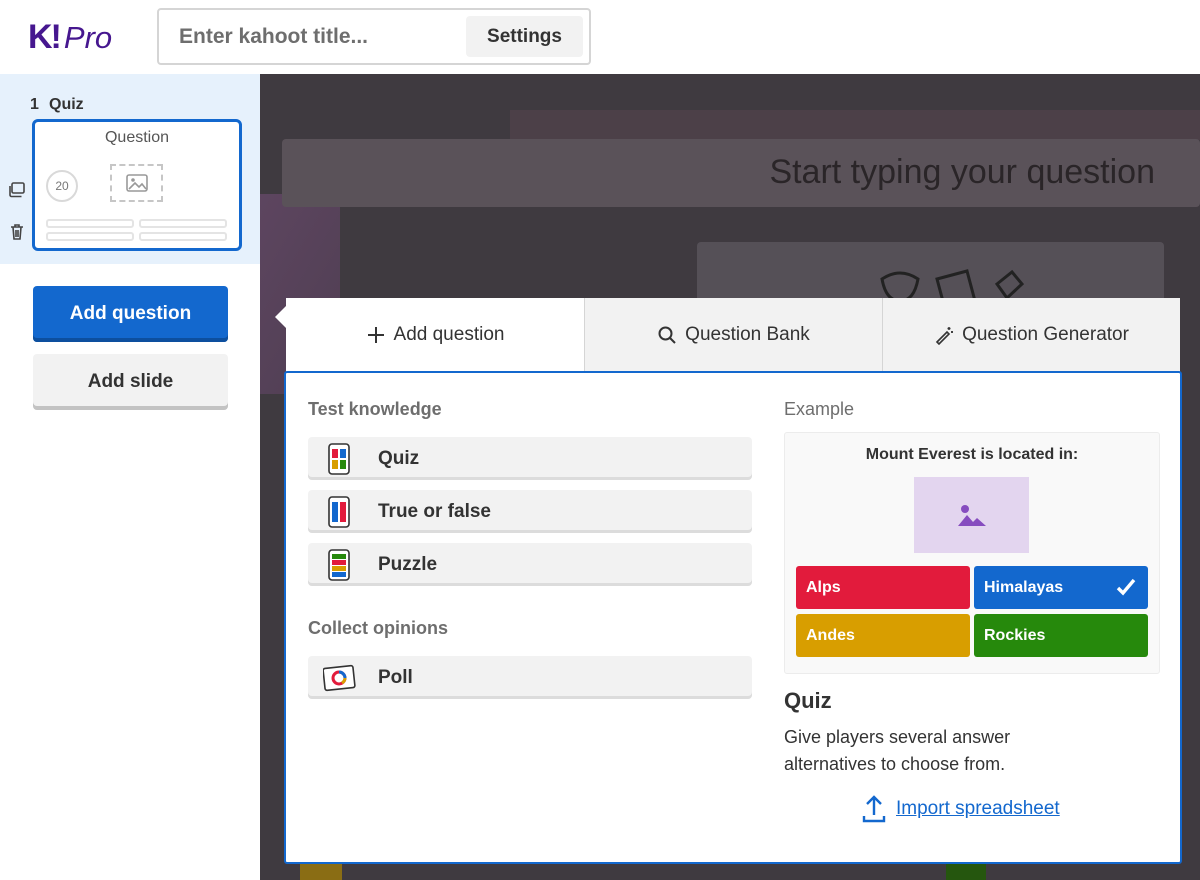 Image resolution: width=1200 pixels, height=880 pixels. Describe the element at coordinates (874, 809) in the screenshot. I see `upload-icon` at that location.